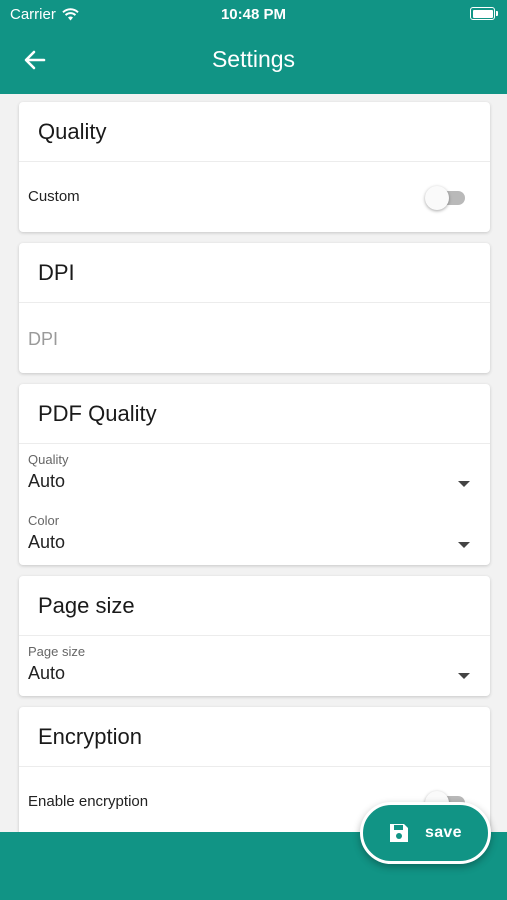 Image resolution: width=507 pixels, height=900 pixels. I want to click on save-button-label: save, so click(443, 832).